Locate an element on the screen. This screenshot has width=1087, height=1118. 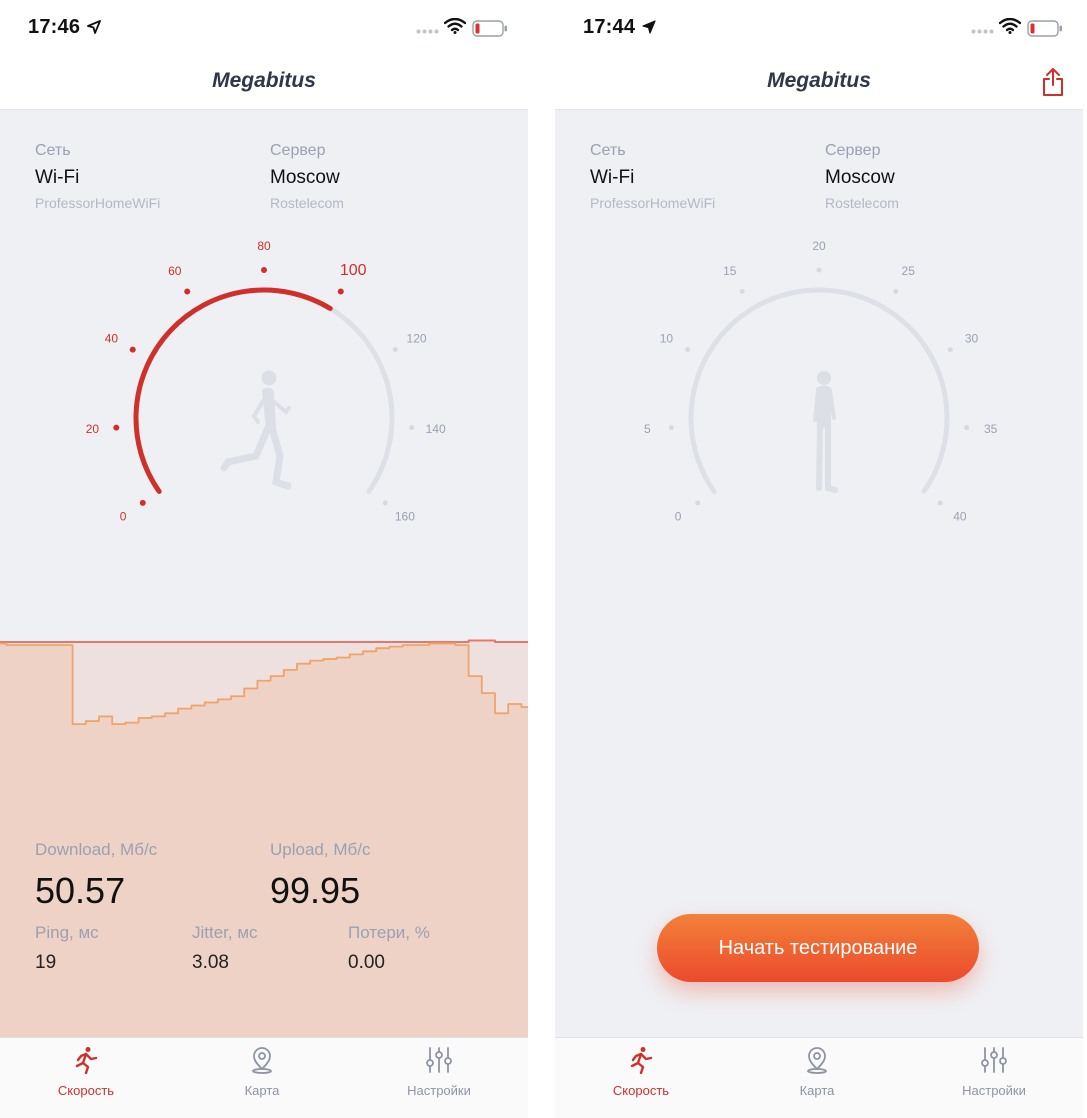
download-result: Download, Мб/с 50.57 is located at coordinates (96, 876).